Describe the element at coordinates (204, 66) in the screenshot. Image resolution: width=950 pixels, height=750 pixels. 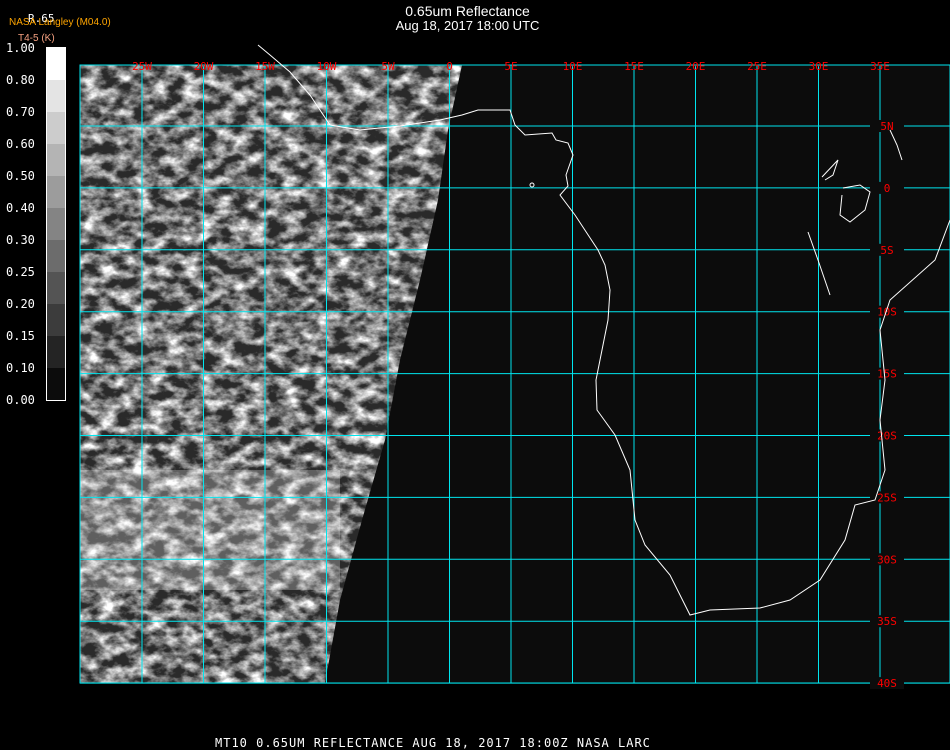
I see `longitude-label: 20W` at that location.